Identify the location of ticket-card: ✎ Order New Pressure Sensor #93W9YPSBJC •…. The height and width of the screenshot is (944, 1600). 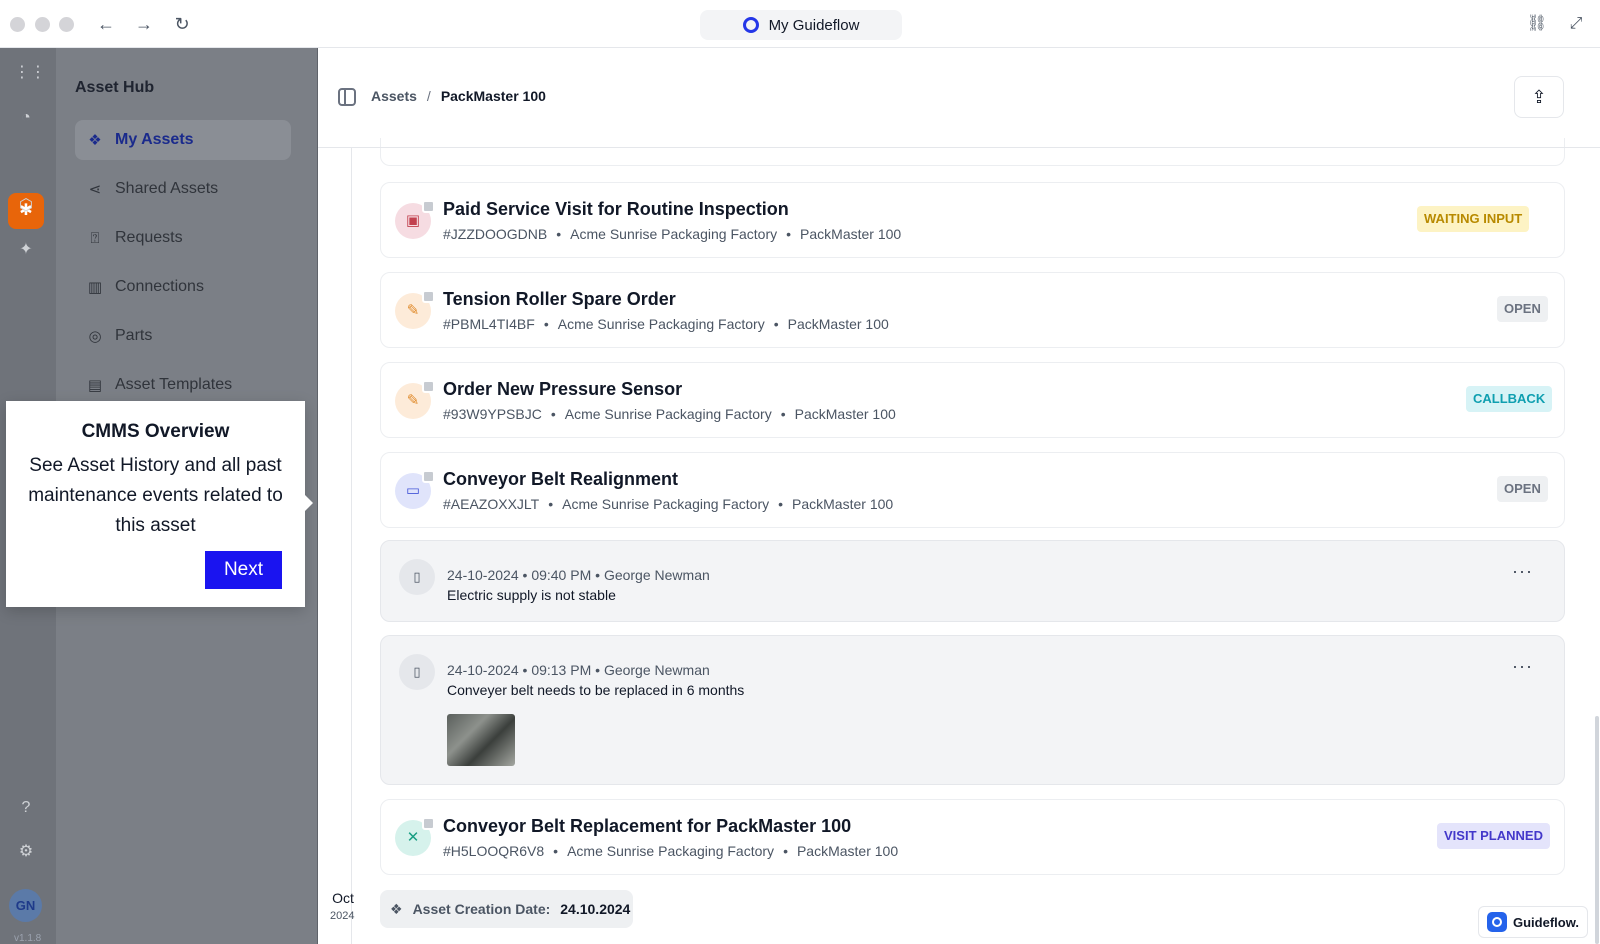
(972, 400).